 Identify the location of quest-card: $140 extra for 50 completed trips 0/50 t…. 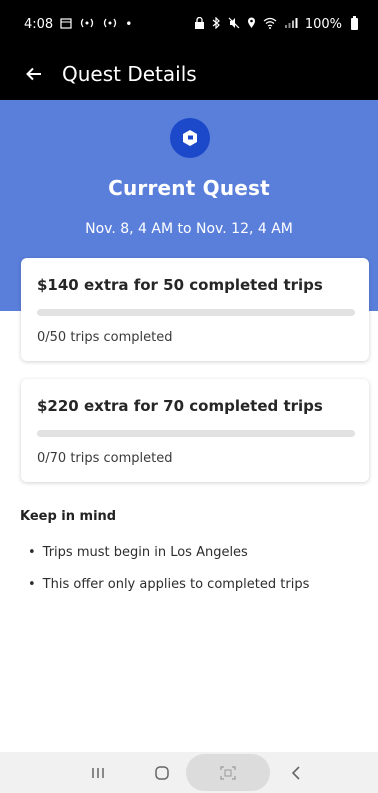
(195, 309).